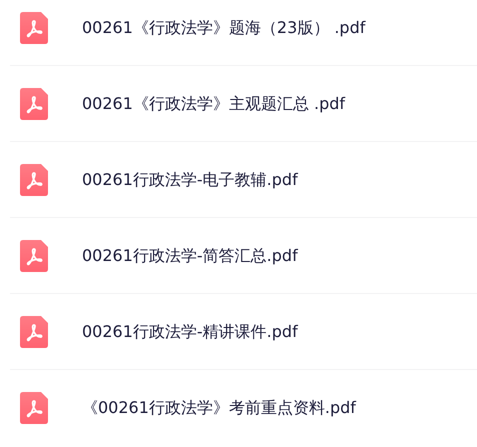 This screenshot has height=447, width=477. I want to click on file-name: 00261行政法学-简答汇总.pdf, so click(190, 256).